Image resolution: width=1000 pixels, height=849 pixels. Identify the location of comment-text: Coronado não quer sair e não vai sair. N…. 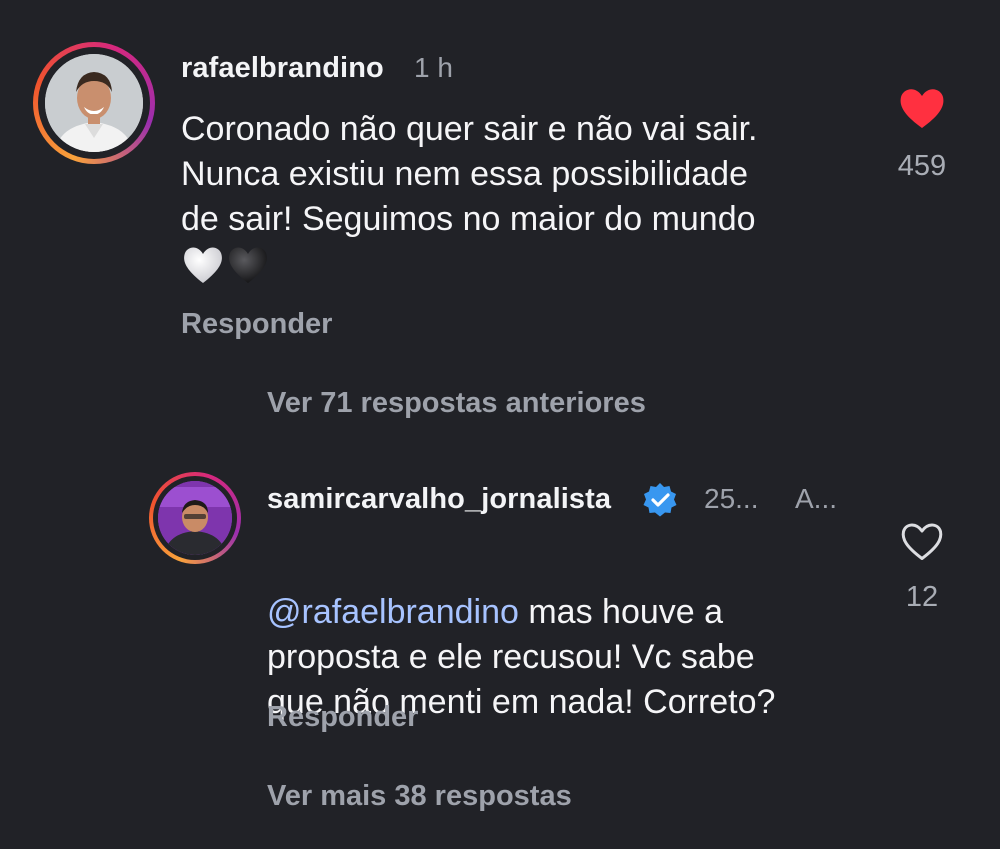
(469, 174).